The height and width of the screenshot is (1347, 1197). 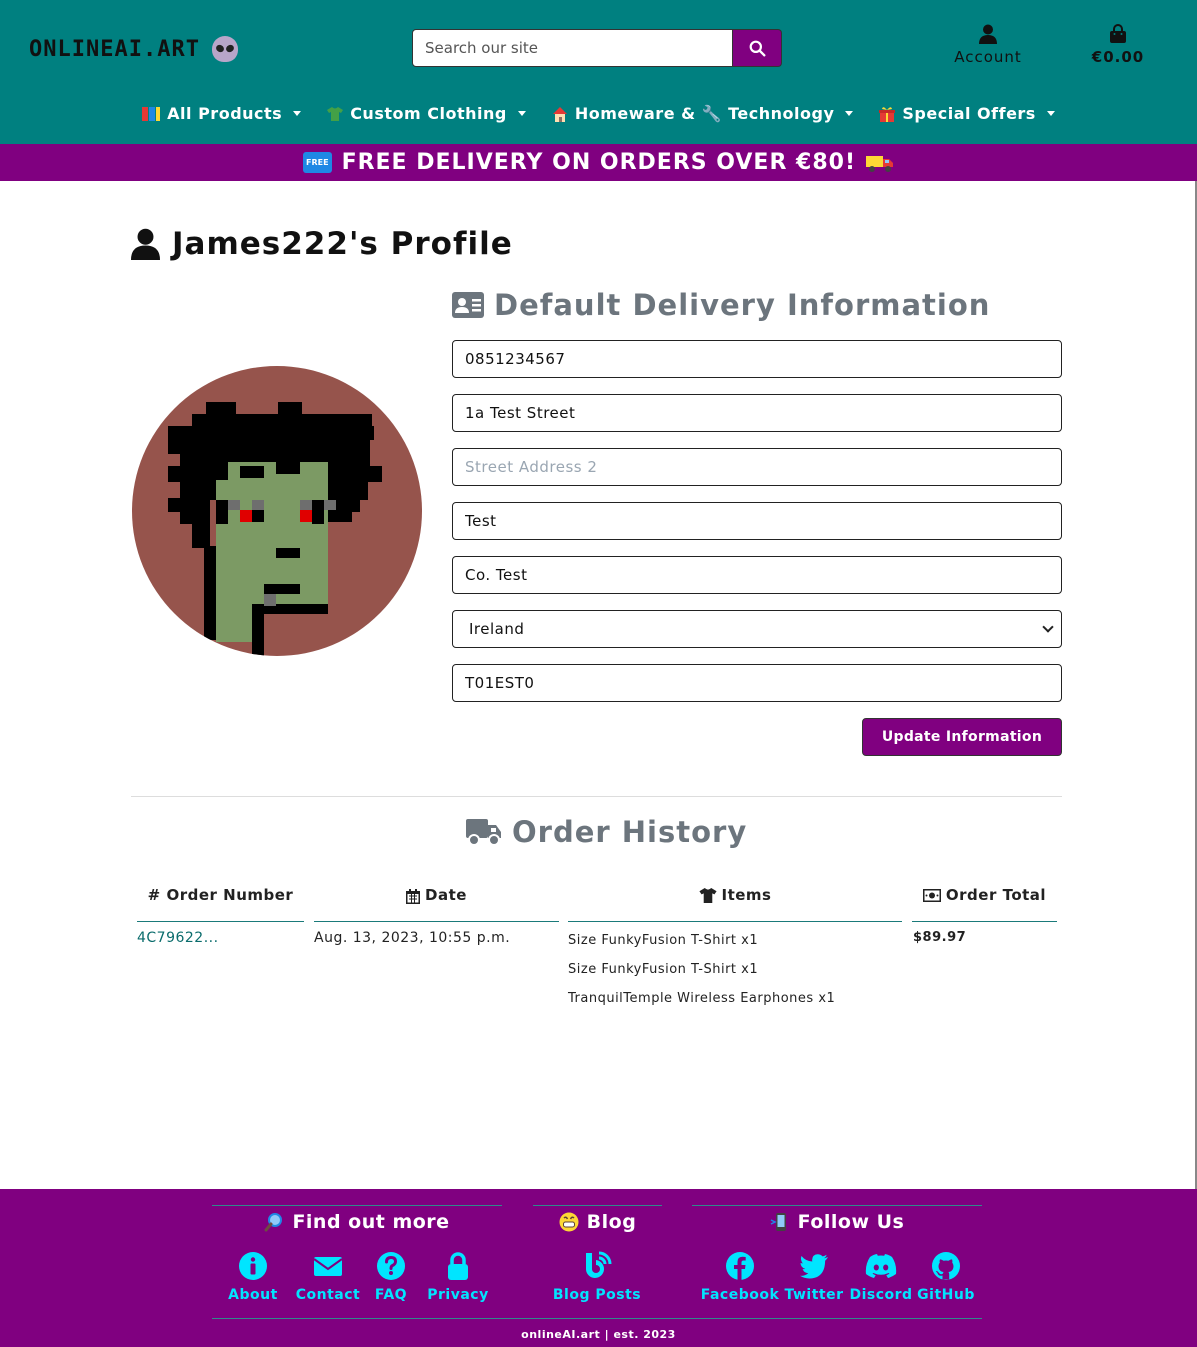 I want to click on page-title: James222's Profile, so click(x=322, y=244).